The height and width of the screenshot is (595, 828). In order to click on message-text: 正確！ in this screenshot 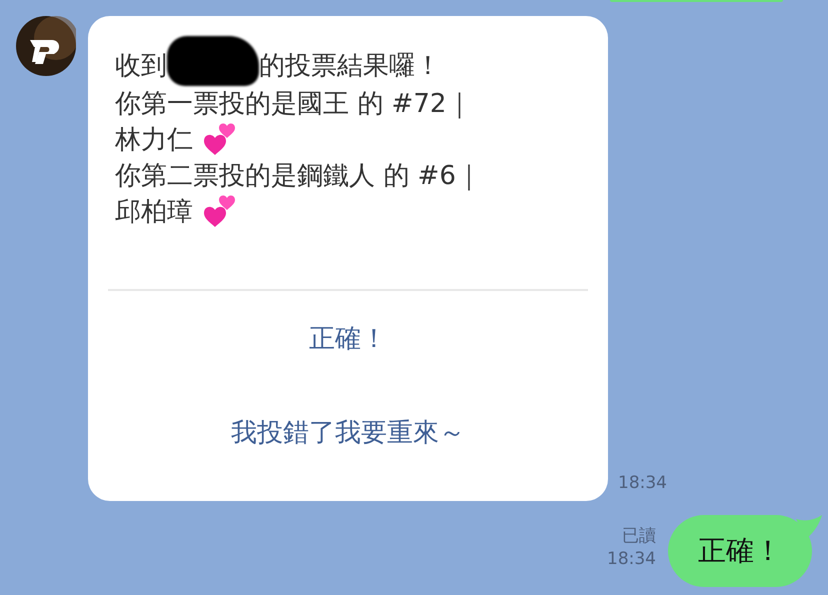, I will do `click(740, 551)`.